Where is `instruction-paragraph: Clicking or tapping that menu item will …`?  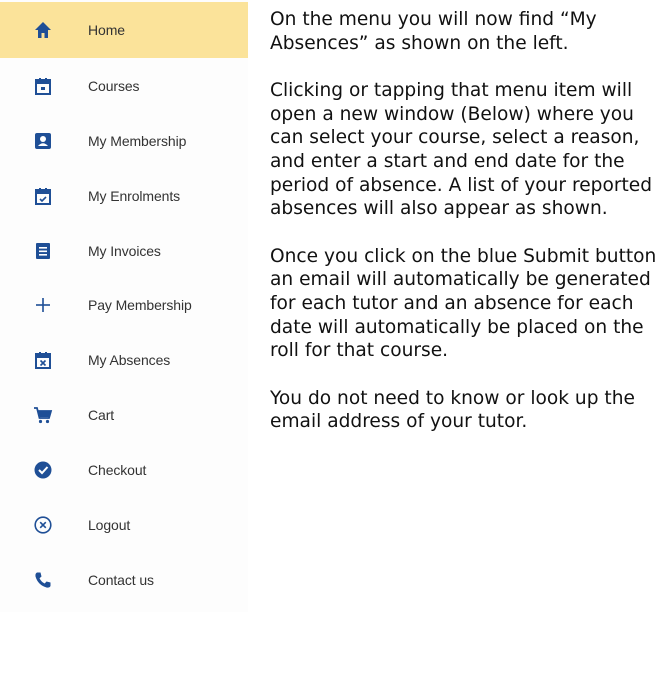 instruction-paragraph: Clicking or tapping that menu item will … is located at coordinates (461, 150).